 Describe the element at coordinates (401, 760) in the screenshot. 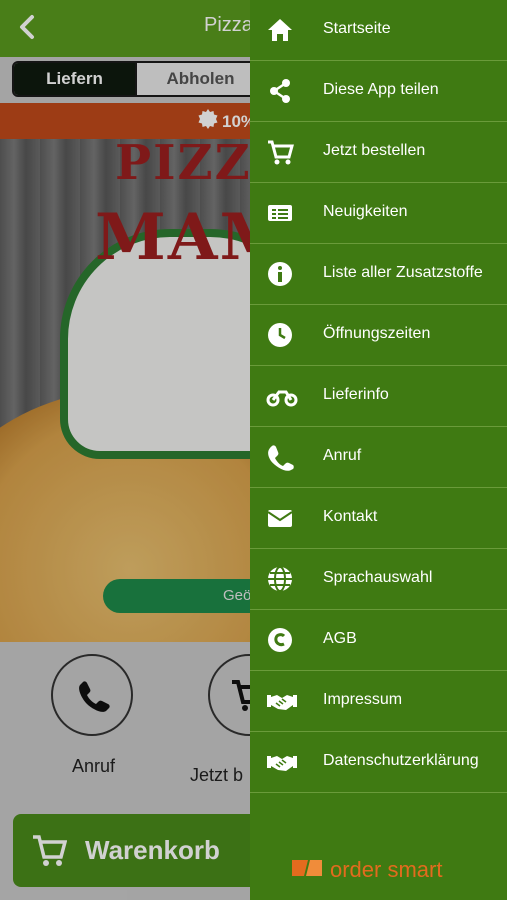

I see `menu-item-label: Datenschutzerklärung` at that location.